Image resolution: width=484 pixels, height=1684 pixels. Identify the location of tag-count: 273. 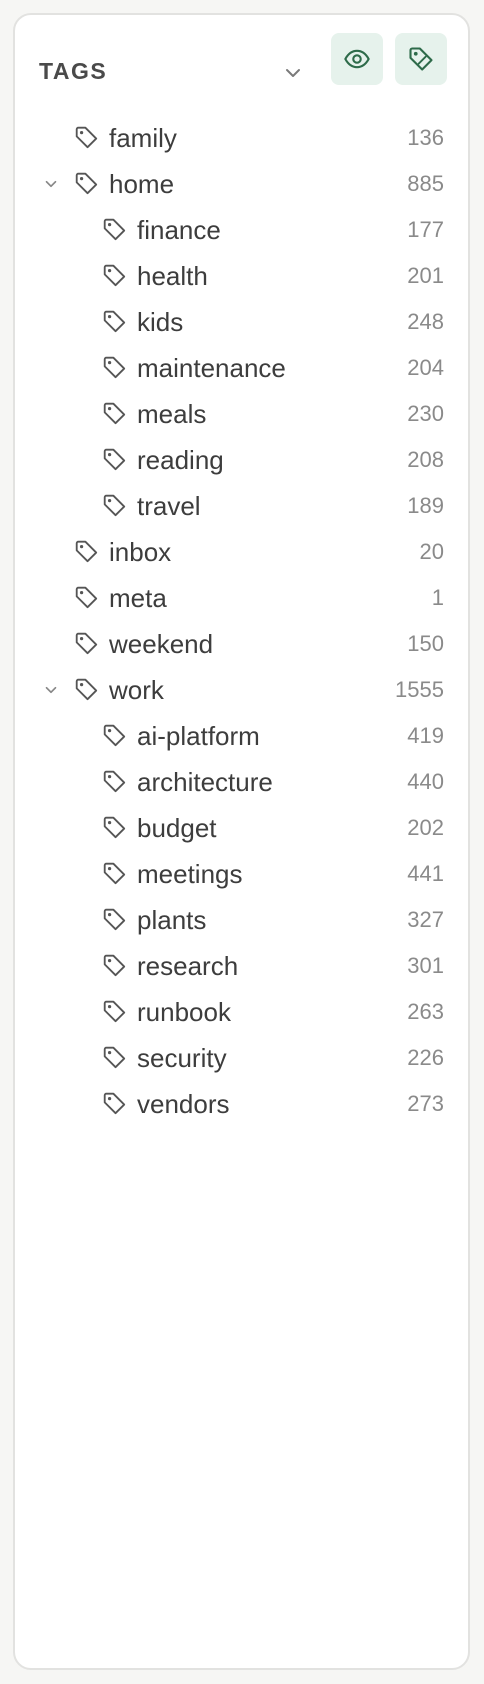
(425, 1103).